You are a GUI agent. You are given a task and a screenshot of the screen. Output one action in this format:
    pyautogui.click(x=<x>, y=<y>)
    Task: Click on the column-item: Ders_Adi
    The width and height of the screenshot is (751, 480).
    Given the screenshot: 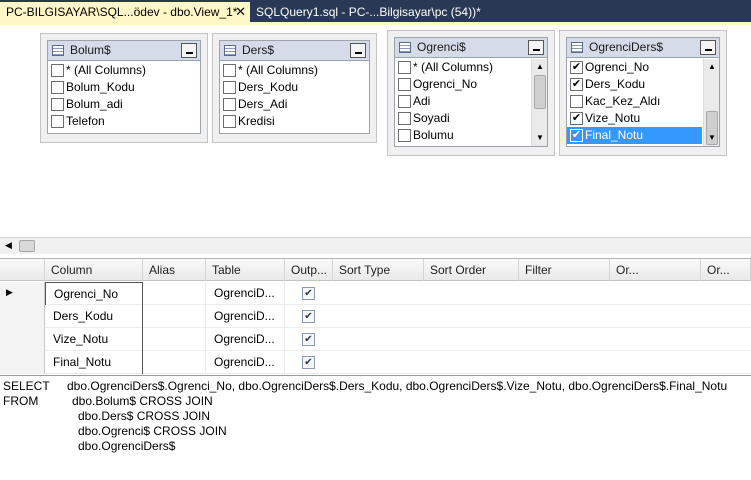 What is the action you would take?
    pyautogui.click(x=294, y=104)
    